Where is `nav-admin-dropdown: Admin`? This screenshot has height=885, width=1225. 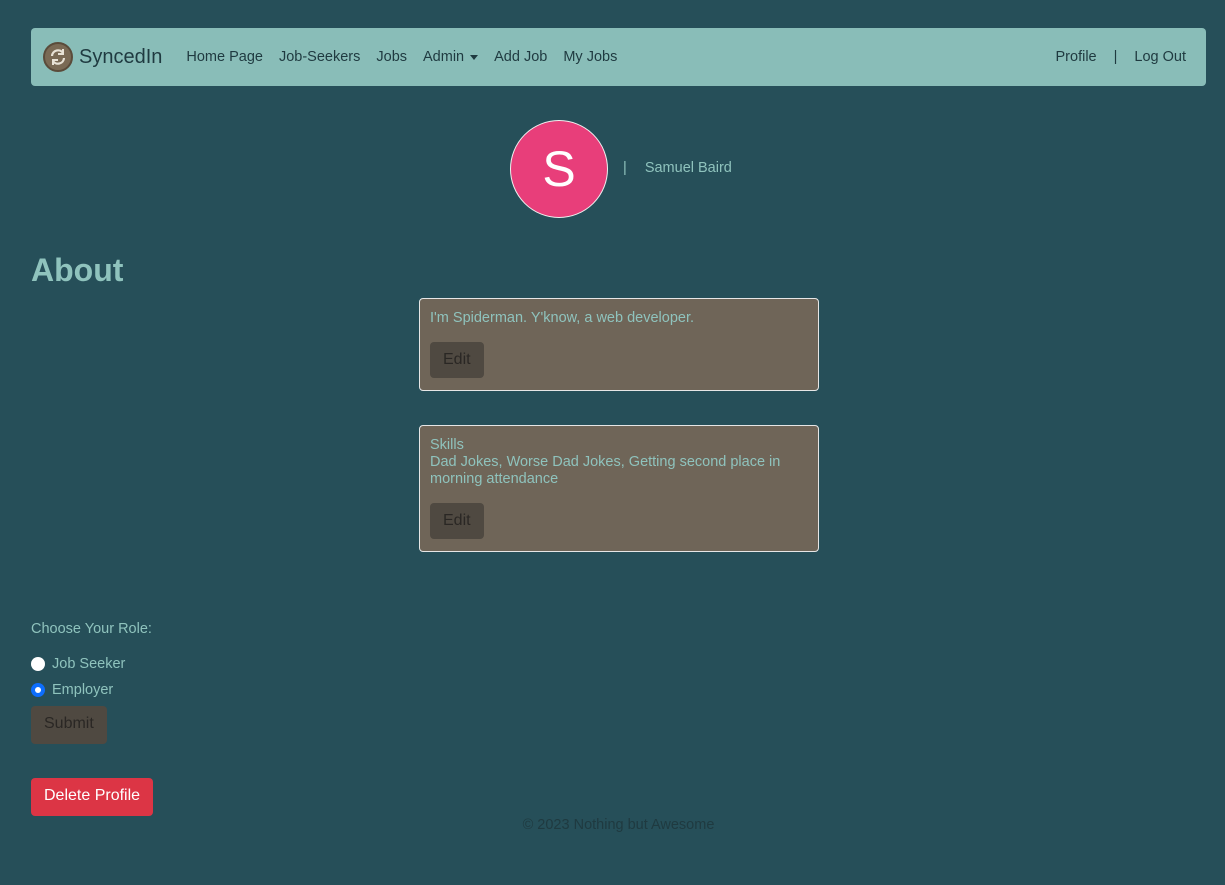 nav-admin-dropdown: Admin is located at coordinates (451, 57).